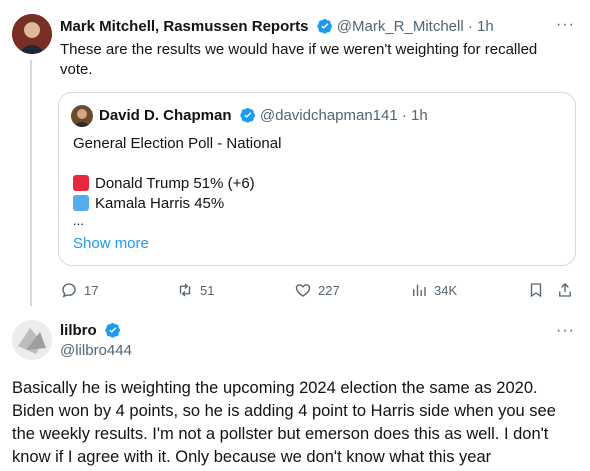 The height and width of the screenshot is (471, 590). What do you see at coordinates (82, 116) in the screenshot?
I see `avatar-david-chapman` at bounding box center [82, 116].